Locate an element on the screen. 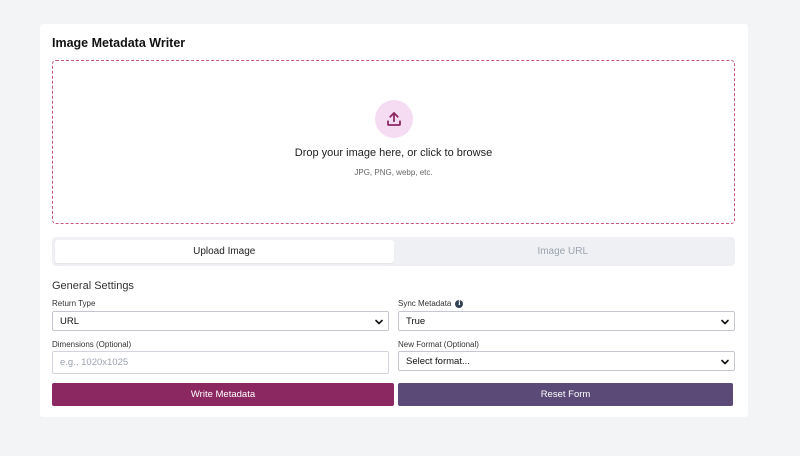  dimensions-label: Dimensions (Optional) is located at coordinates (91, 344).